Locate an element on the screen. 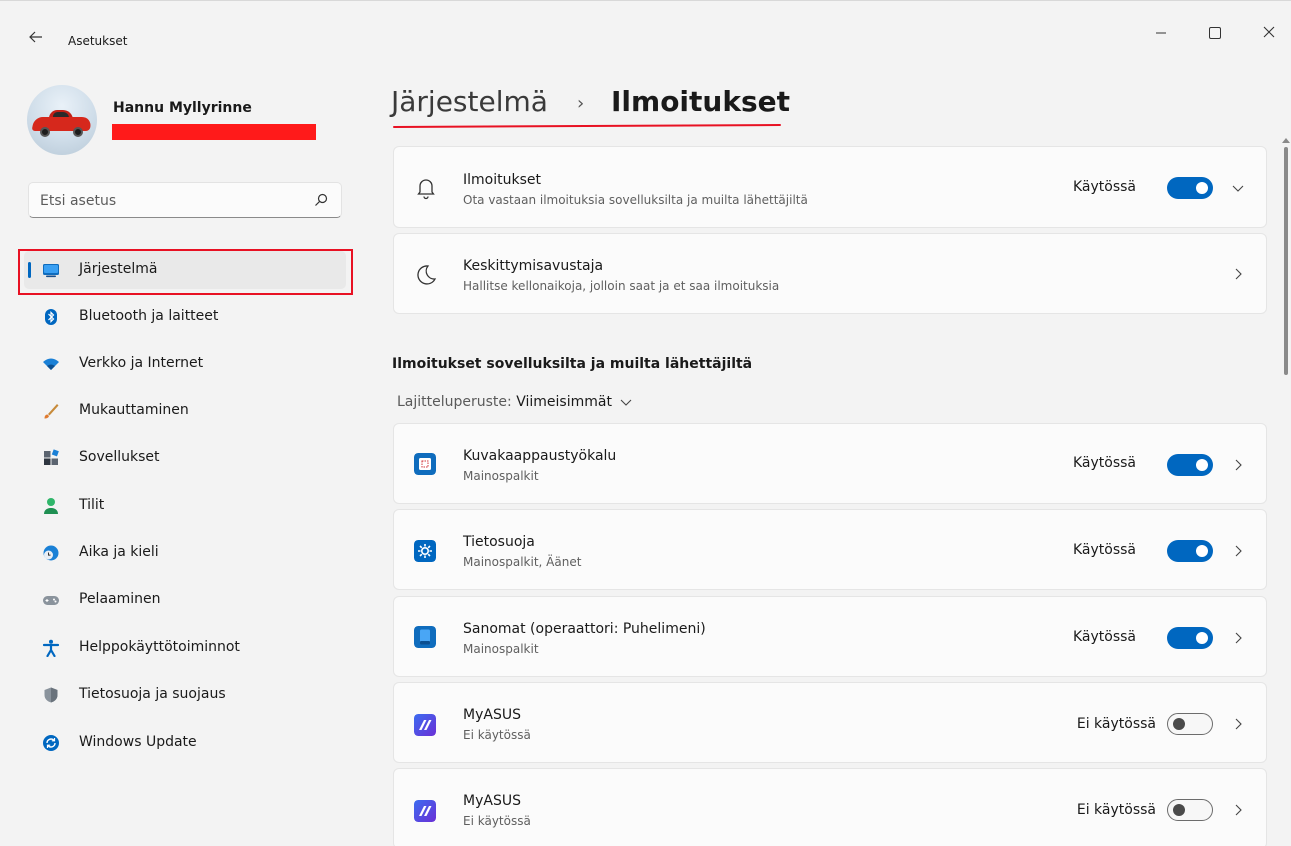 This screenshot has width=1291, height=846. privacy-gear-icon is located at coordinates (425, 551).